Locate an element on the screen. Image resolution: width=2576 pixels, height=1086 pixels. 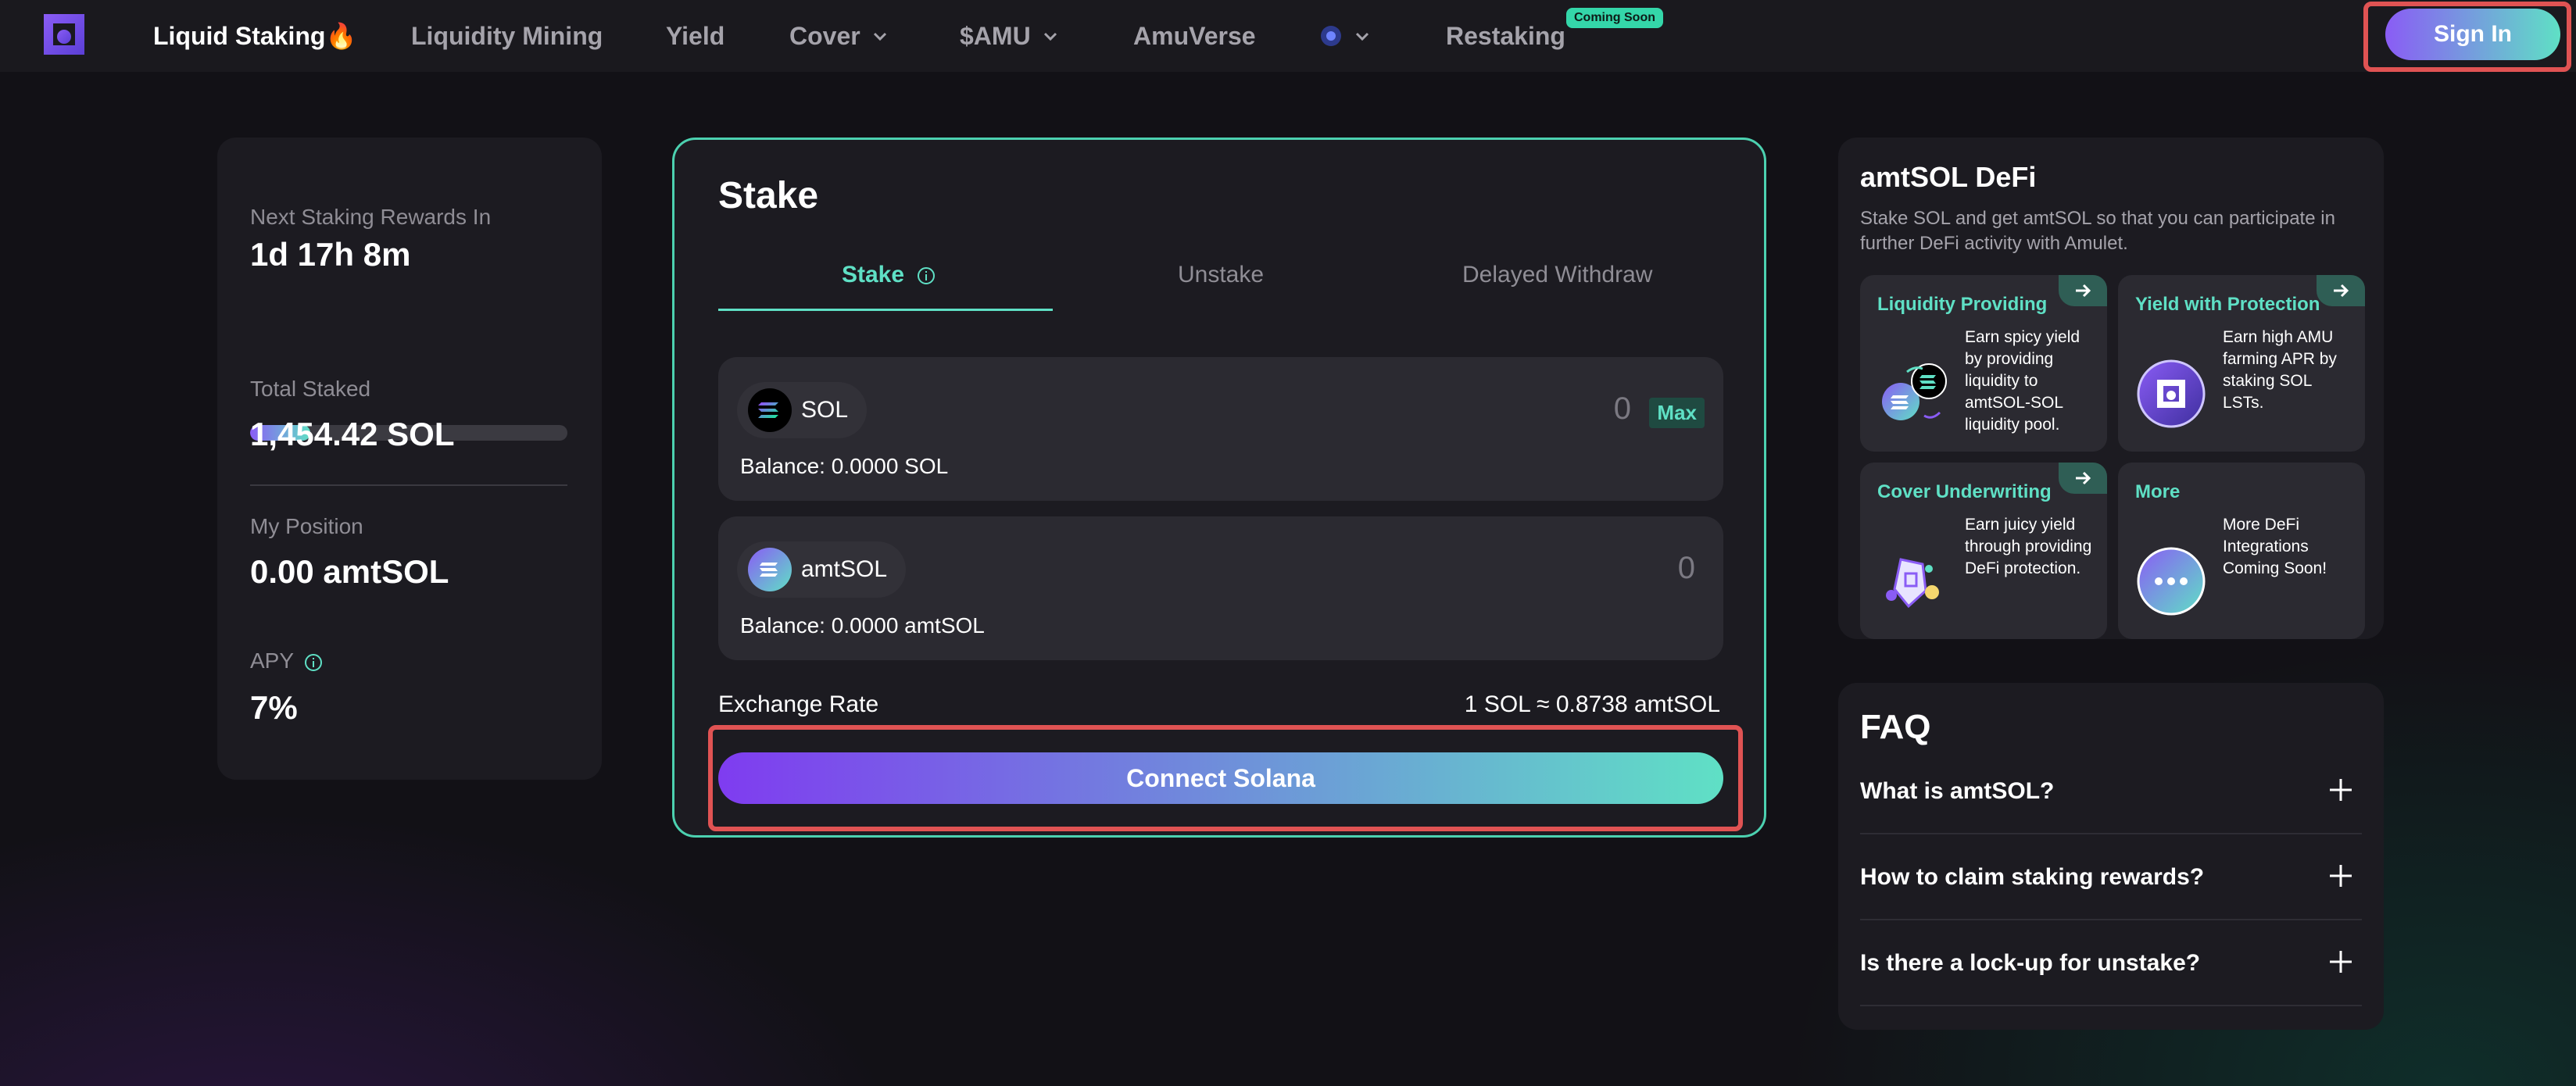
my-position-value: 0.00 amtSOL is located at coordinates (349, 571).